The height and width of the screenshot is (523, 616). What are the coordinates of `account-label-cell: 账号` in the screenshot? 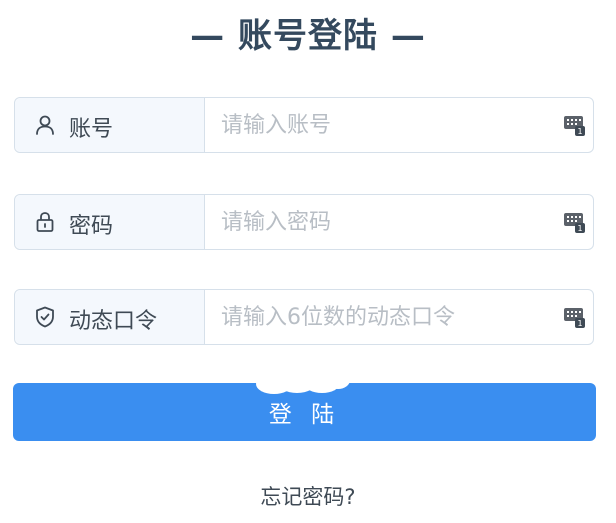 It's located at (110, 125).